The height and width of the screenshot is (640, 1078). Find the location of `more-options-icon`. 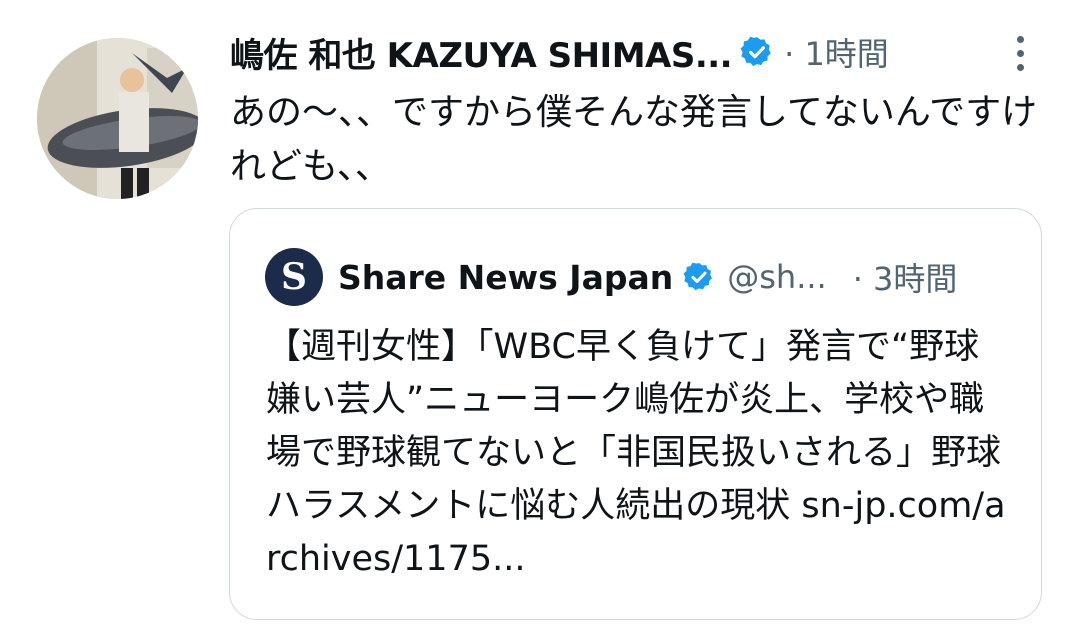

more-options-icon is located at coordinates (1020, 53).